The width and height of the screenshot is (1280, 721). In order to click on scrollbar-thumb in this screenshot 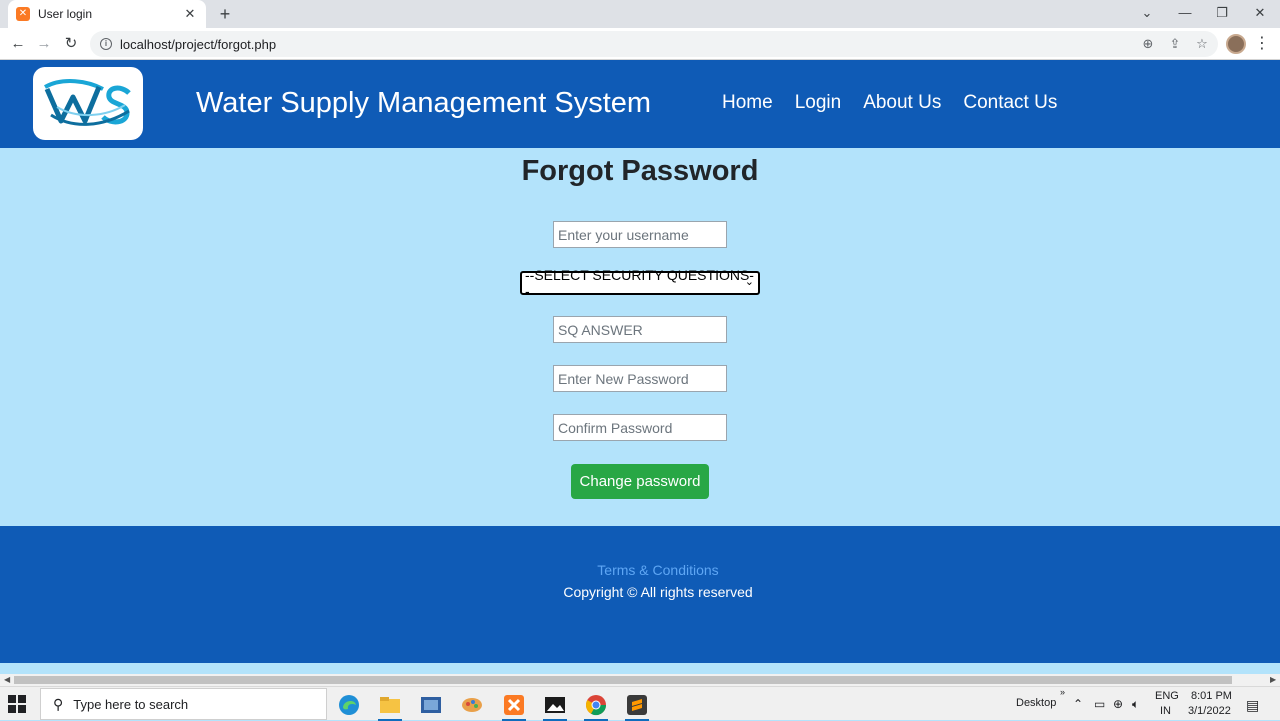, I will do `click(623, 680)`.